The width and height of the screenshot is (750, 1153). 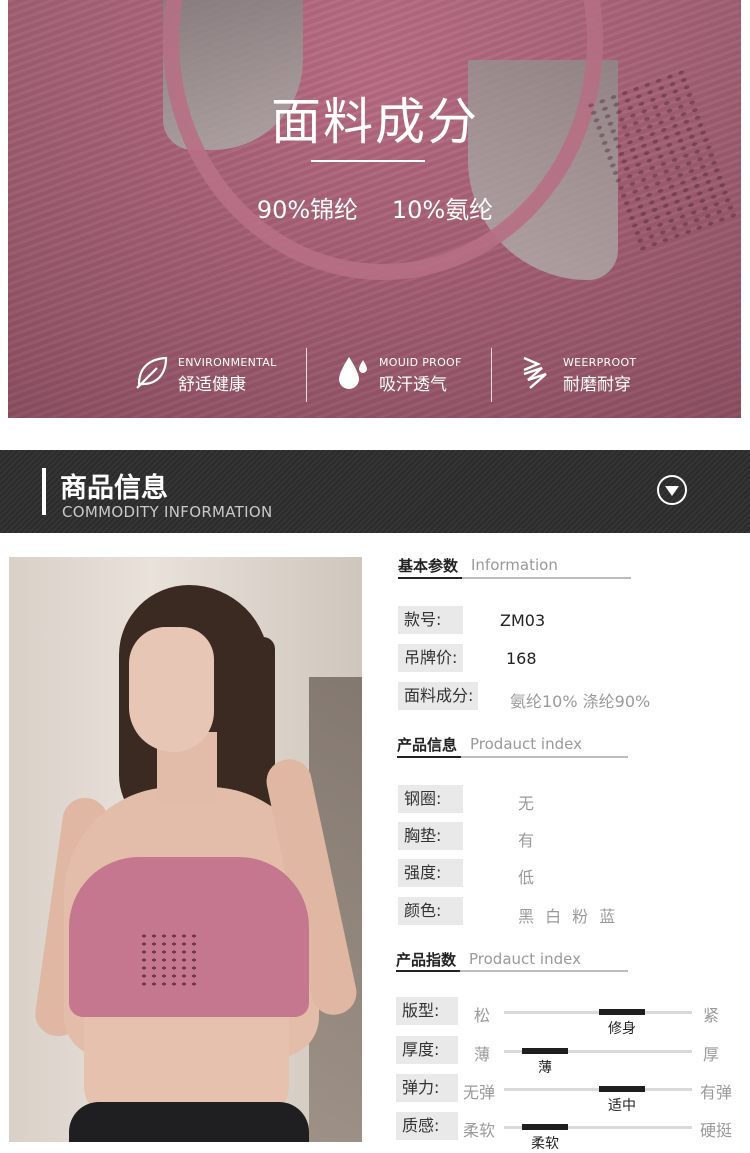 What do you see at coordinates (353, 373) in the screenshot?
I see `water-drop-icon` at bounding box center [353, 373].